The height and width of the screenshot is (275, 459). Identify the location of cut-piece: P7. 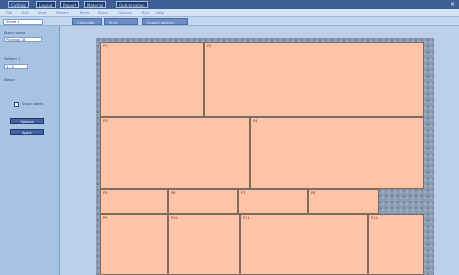
(273, 201).